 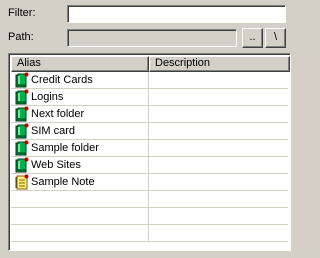 What do you see at coordinates (47, 97) in the screenshot?
I see `alias-cell: Logins` at bounding box center [47, 97].